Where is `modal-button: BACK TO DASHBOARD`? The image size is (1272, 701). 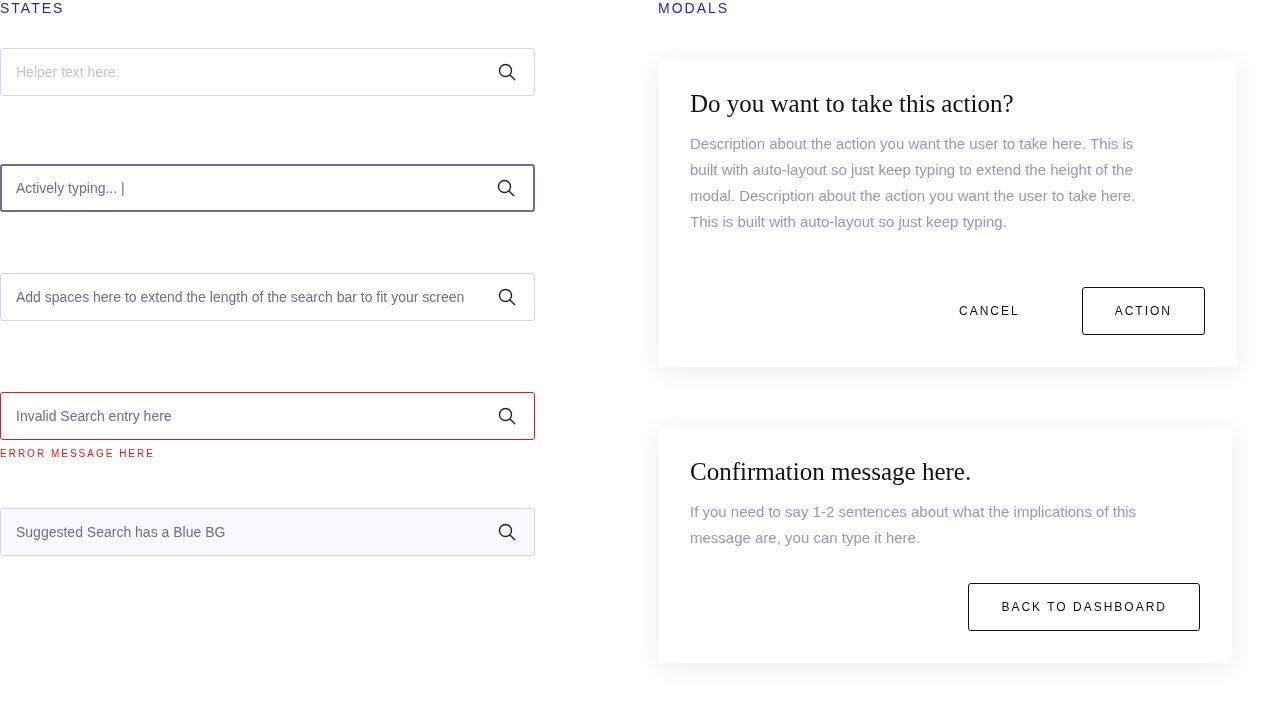
modal-button: BACK TO DASHBOARD is located at coordinates (1084, 607).